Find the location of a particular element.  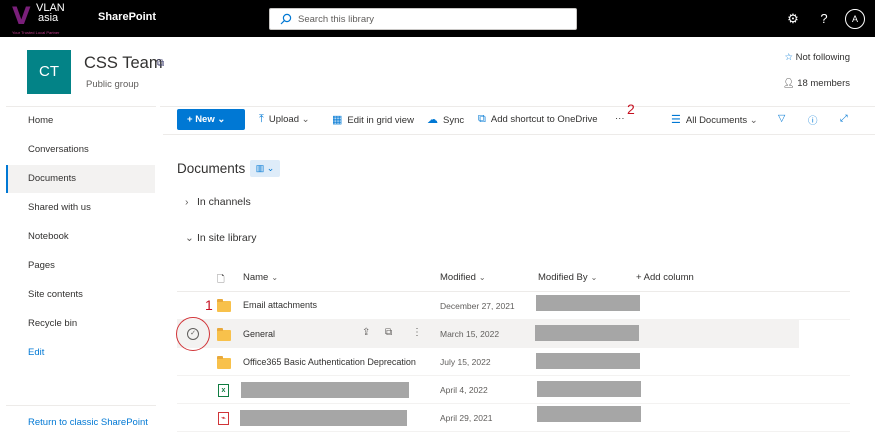

gear-icon: ⚙ is located at coordinates (793, 19).